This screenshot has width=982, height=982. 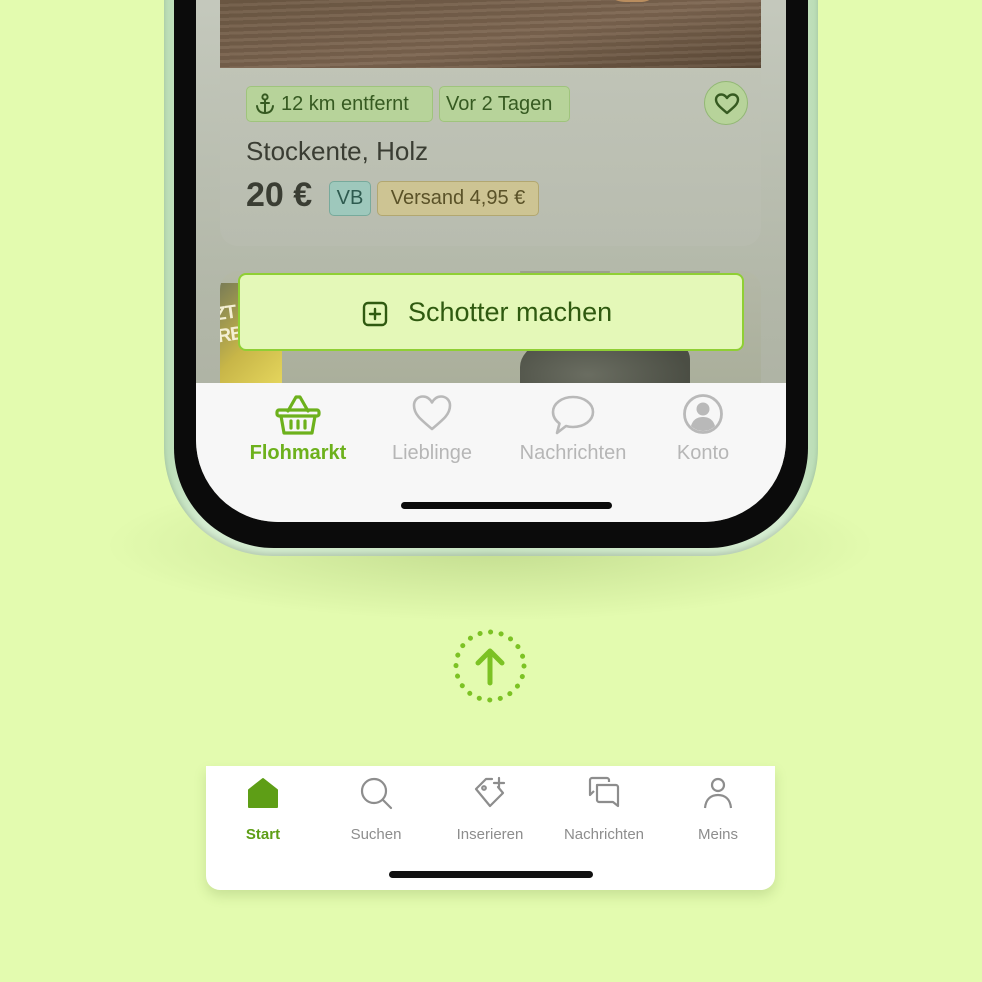 I want to click on tab-meins: Meins, so click(x=718, y=811).